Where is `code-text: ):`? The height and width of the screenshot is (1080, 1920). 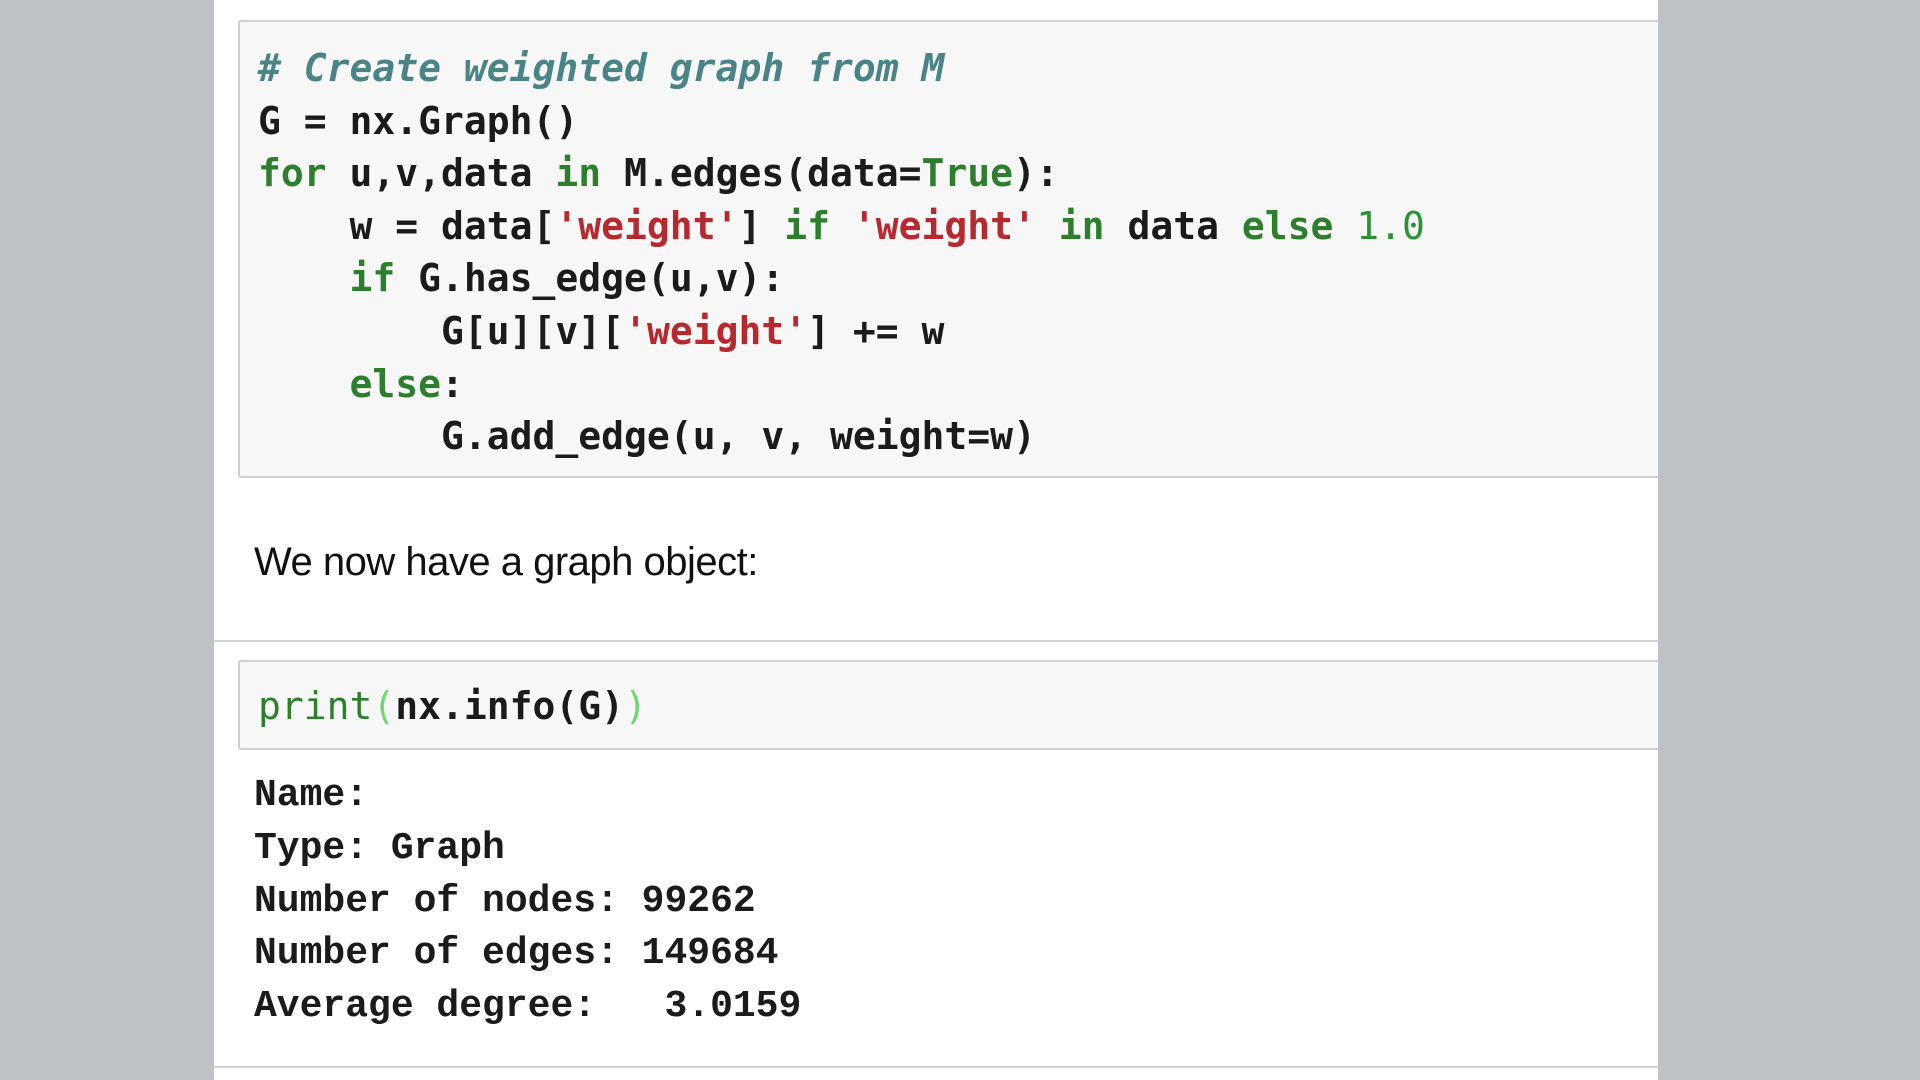
code-text: ): is located at coordinates (1036, 173).